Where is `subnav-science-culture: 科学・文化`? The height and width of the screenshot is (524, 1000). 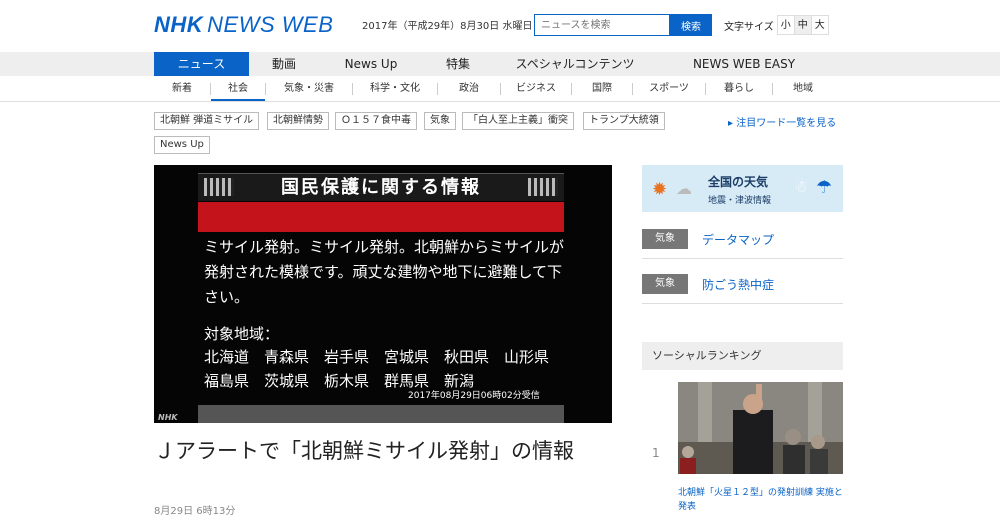 subnav-science-culture: 科学・文化 is located at coordinates (395, 88).